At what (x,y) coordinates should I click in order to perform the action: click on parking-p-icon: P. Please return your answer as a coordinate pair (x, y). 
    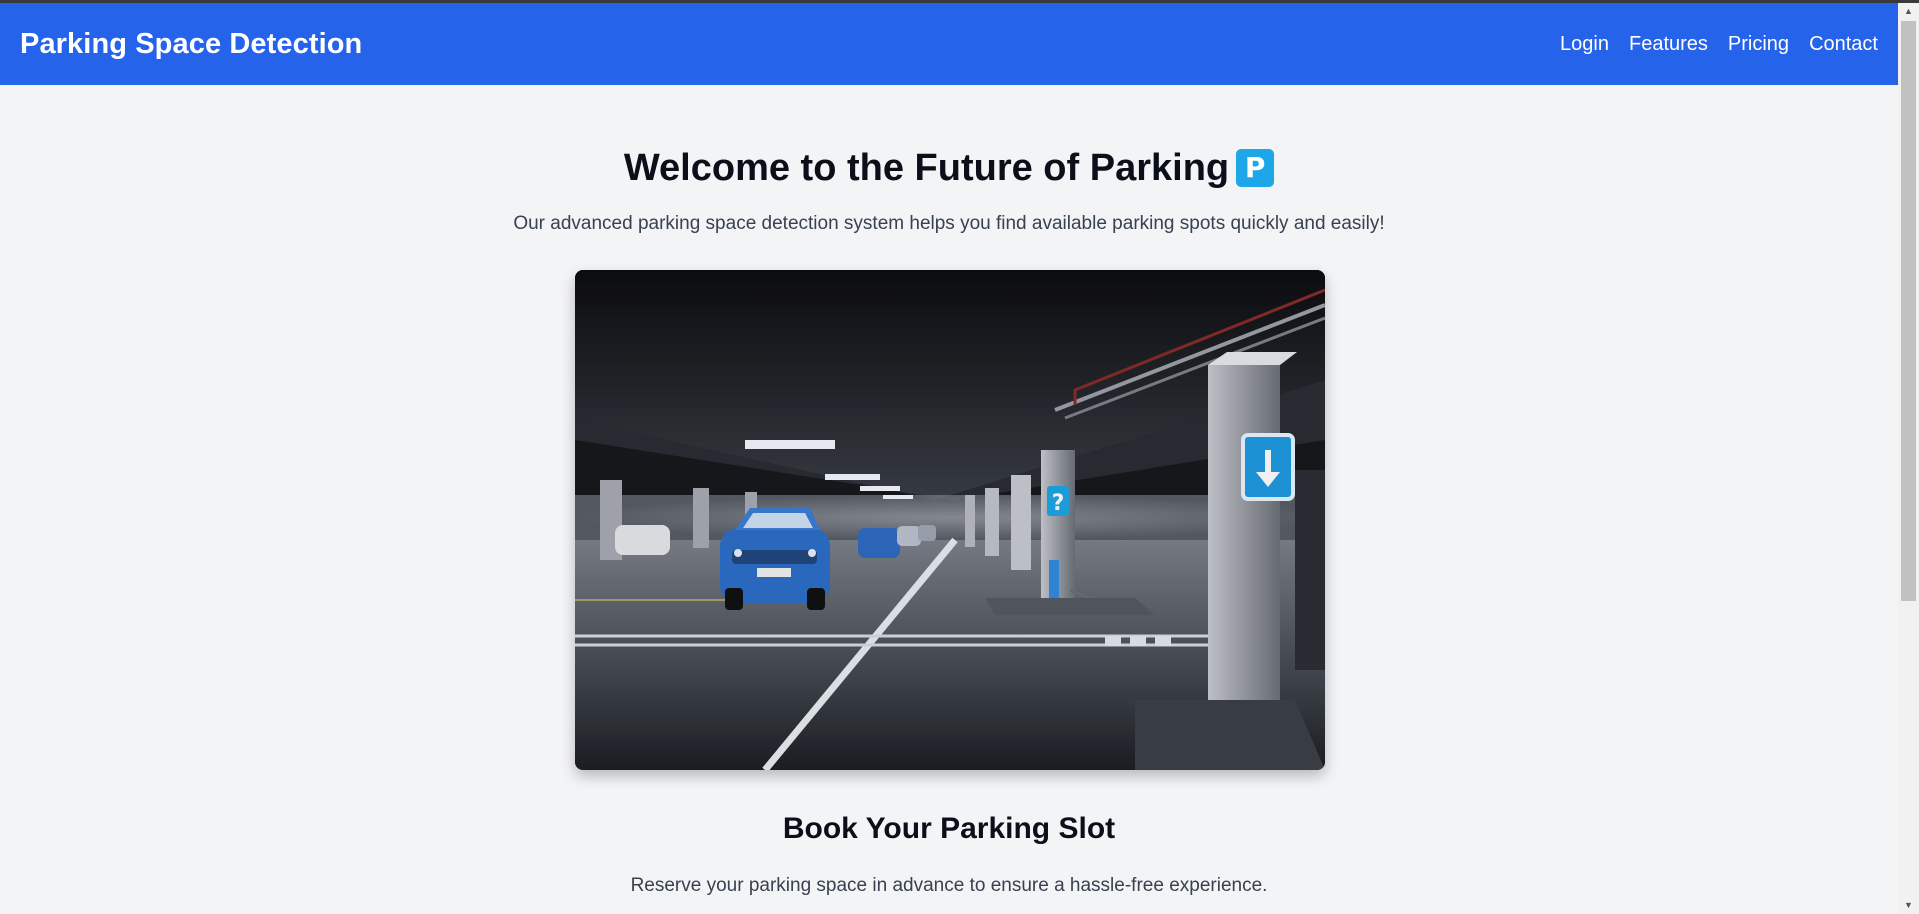
    Looking at the image, I should click on (1255, 168).